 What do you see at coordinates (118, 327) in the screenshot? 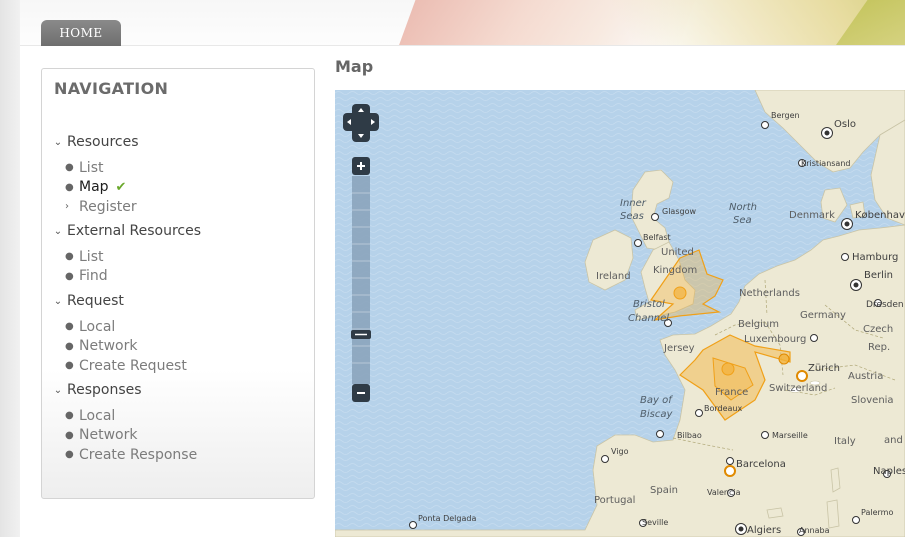
I see `nav-item-request-local: ● Local` at bounding box center [118, 327].